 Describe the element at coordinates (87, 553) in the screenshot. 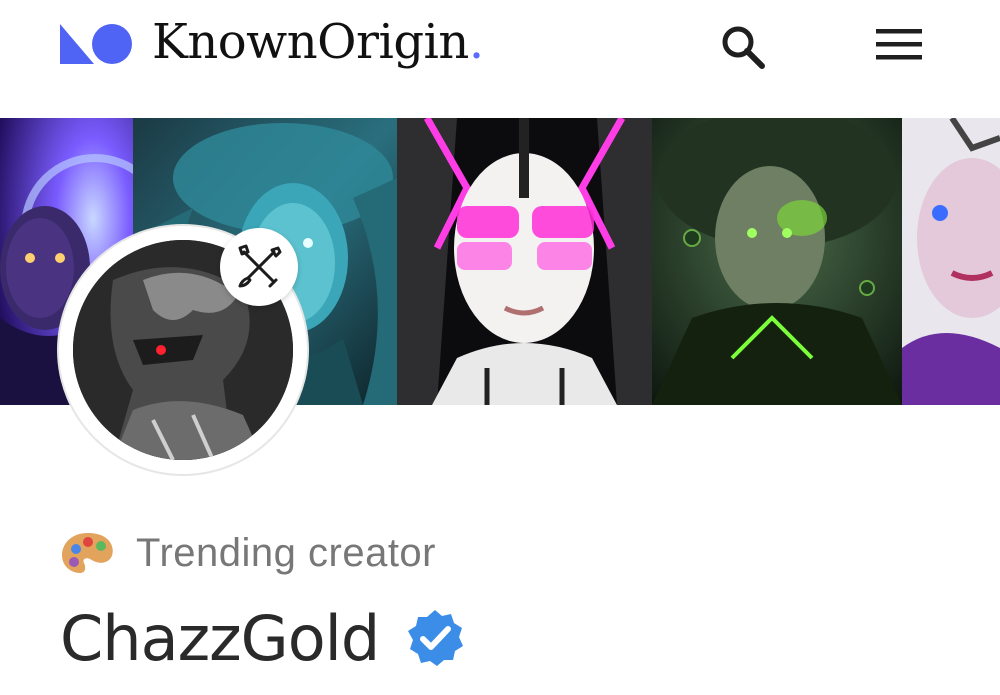

I see `palette-icon` at that location.